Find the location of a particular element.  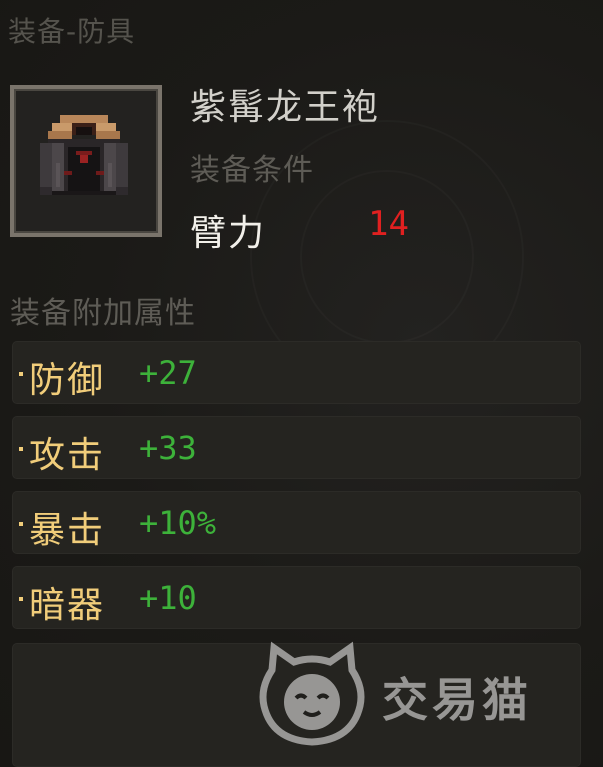

requirement-stat-value: 14 is located at coordinates (388, 224).